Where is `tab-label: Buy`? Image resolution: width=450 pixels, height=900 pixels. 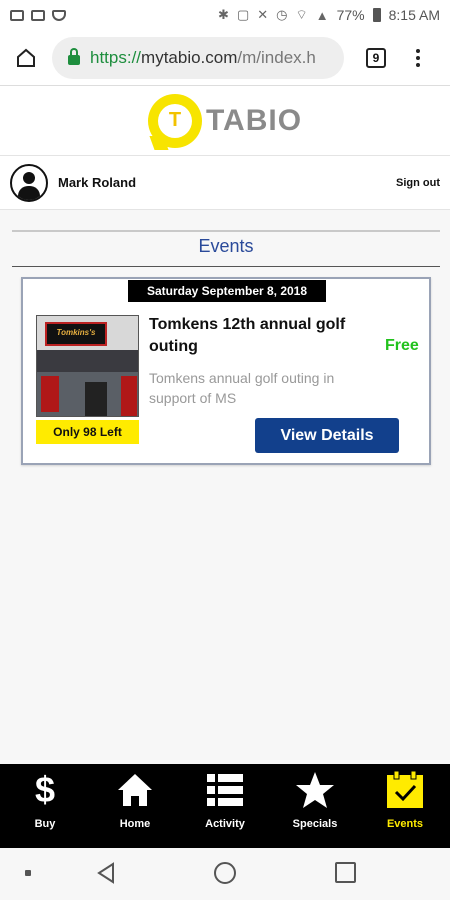 tab-label: Buy is located at coordinates (45, 824).